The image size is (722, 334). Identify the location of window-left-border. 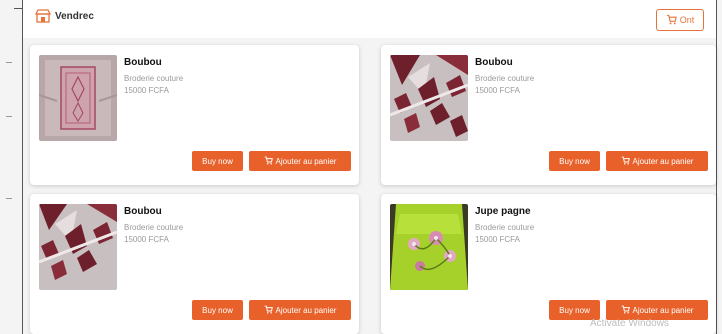
(22, 167).